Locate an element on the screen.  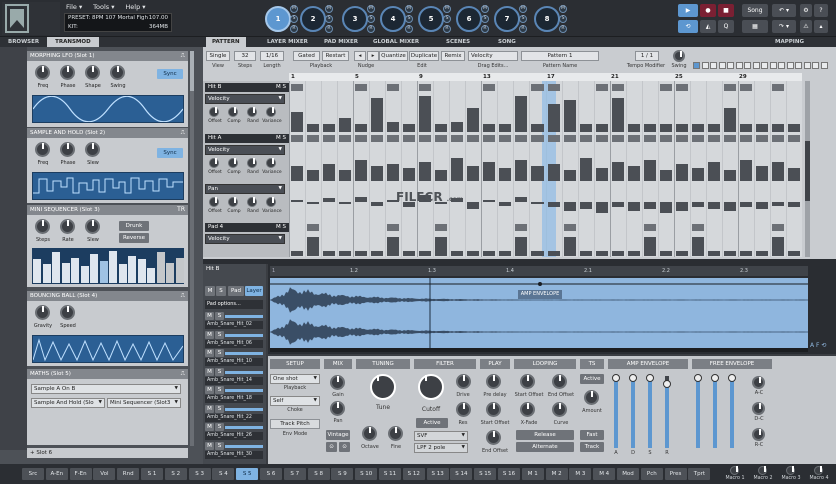
auto-zoom-icon: A F ⟲ is located at coordinates (818, 345).